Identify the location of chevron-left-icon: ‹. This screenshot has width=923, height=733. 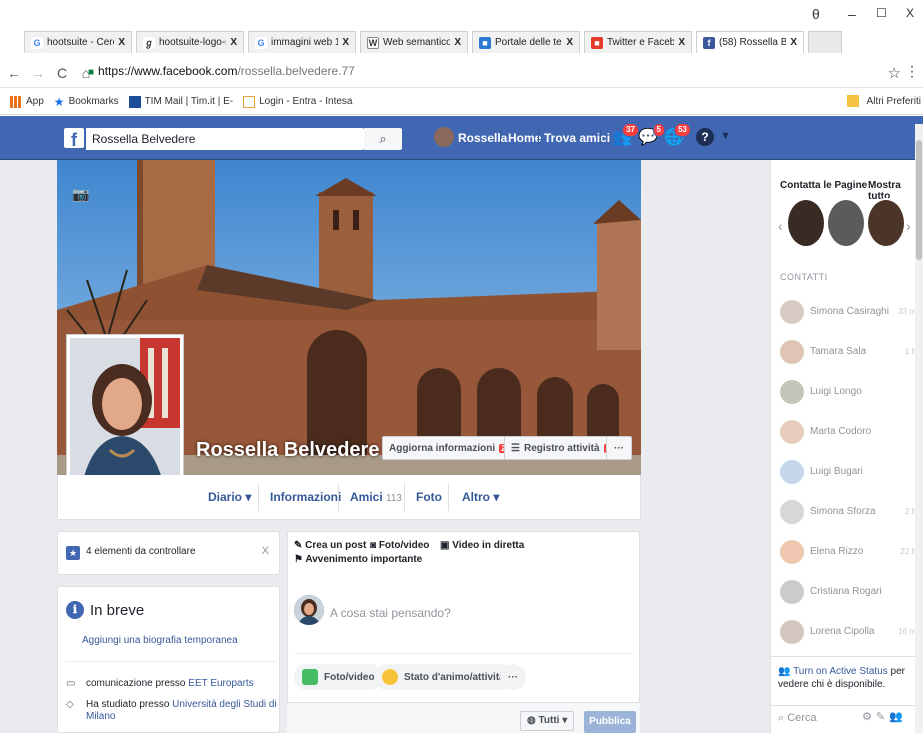
(780, 226).